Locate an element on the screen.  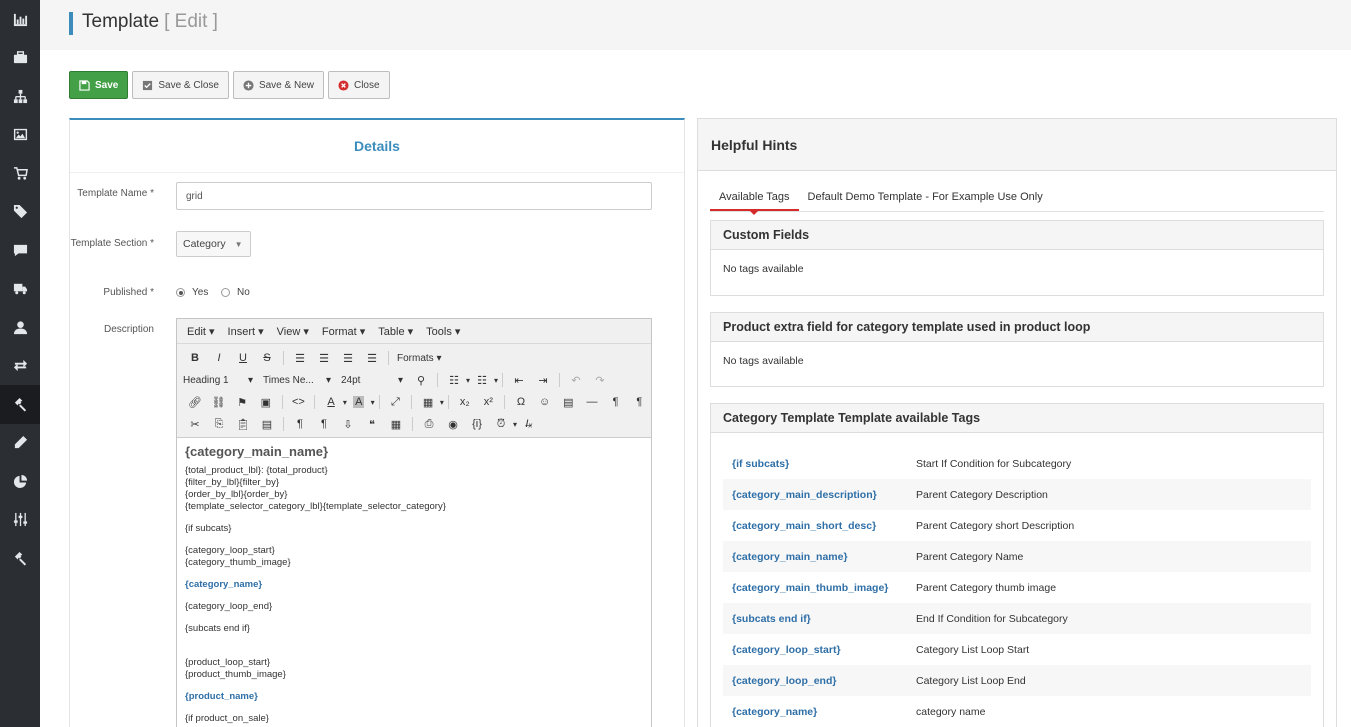
radio-dot is located at coordinates (180, 292).